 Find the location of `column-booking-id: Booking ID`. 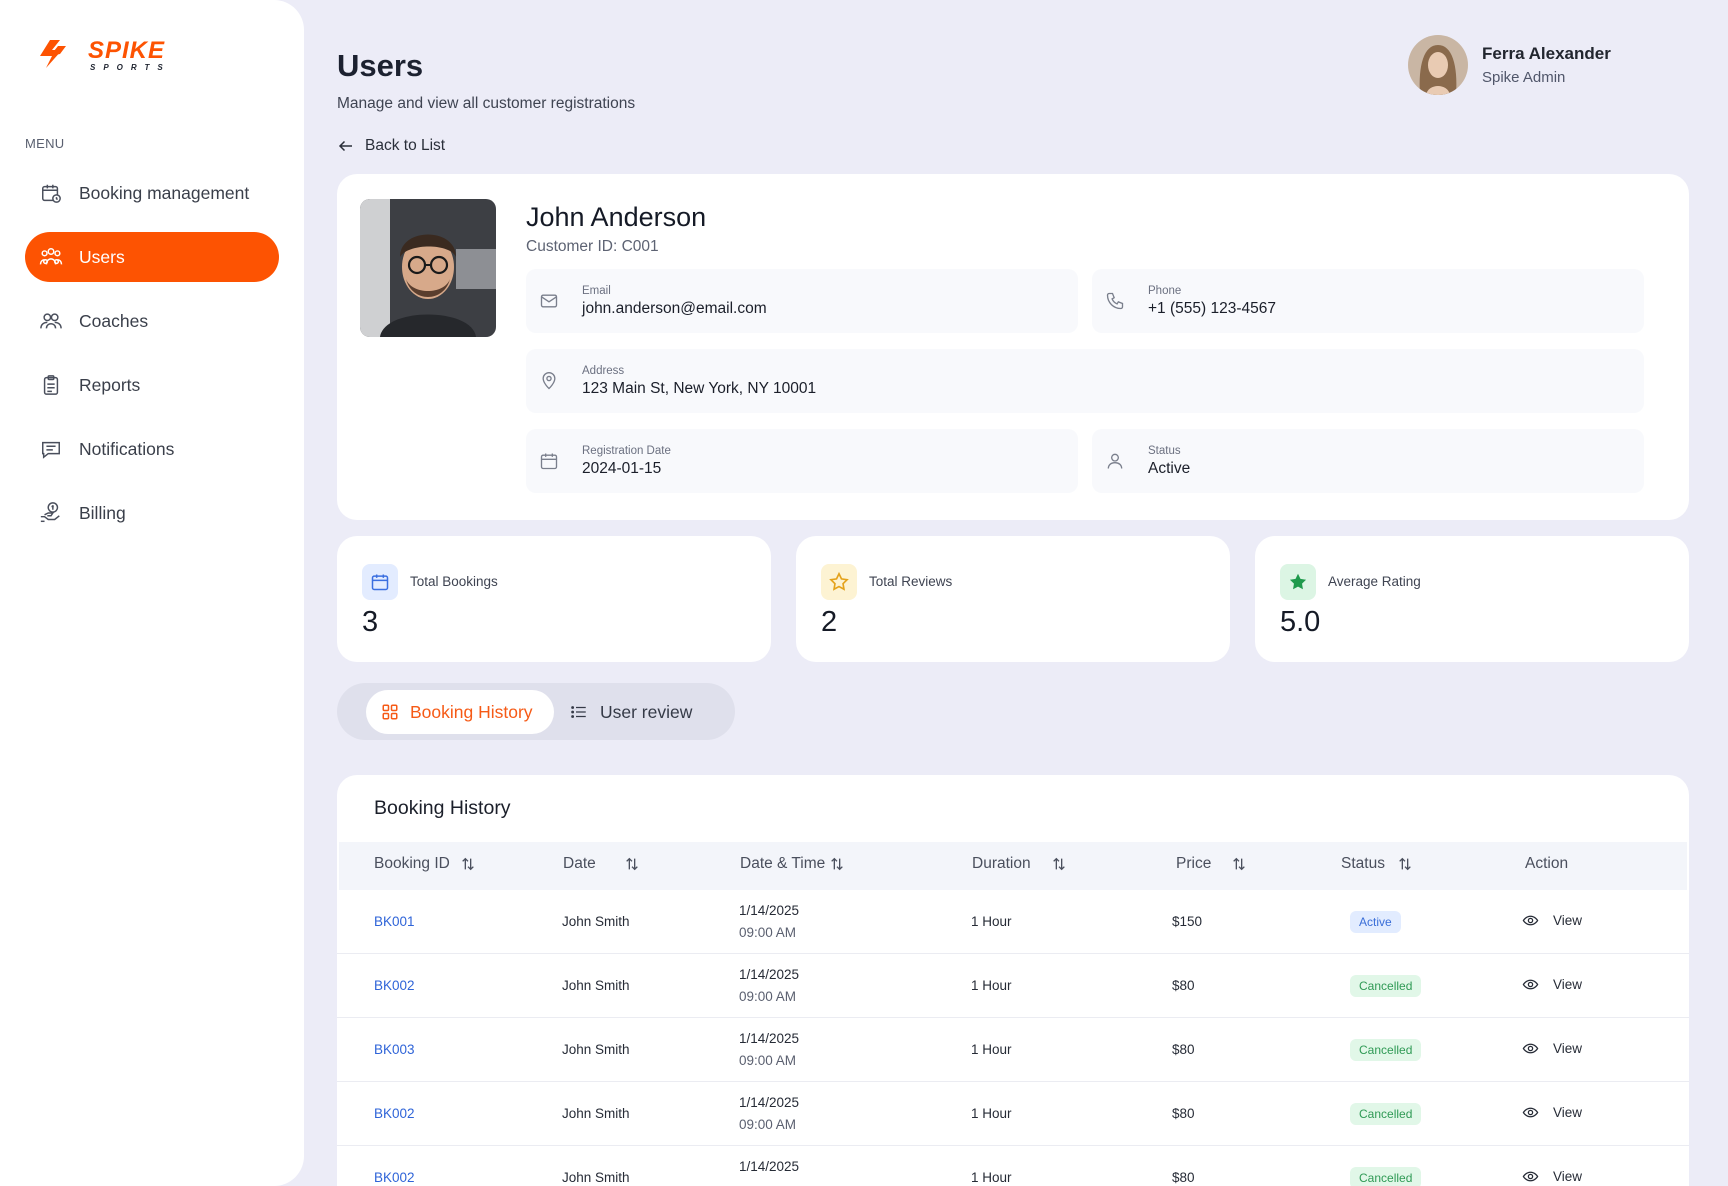

column-booking-id: Booking ID is located at coordinates (425, 864).